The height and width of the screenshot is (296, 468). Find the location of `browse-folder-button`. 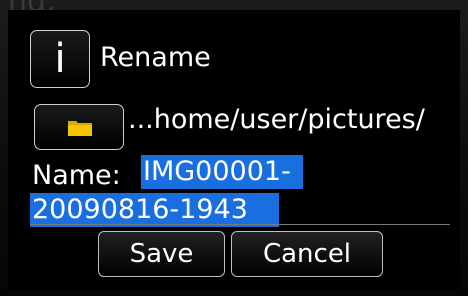

browse-folder-button is located at coordinates (79, 127).